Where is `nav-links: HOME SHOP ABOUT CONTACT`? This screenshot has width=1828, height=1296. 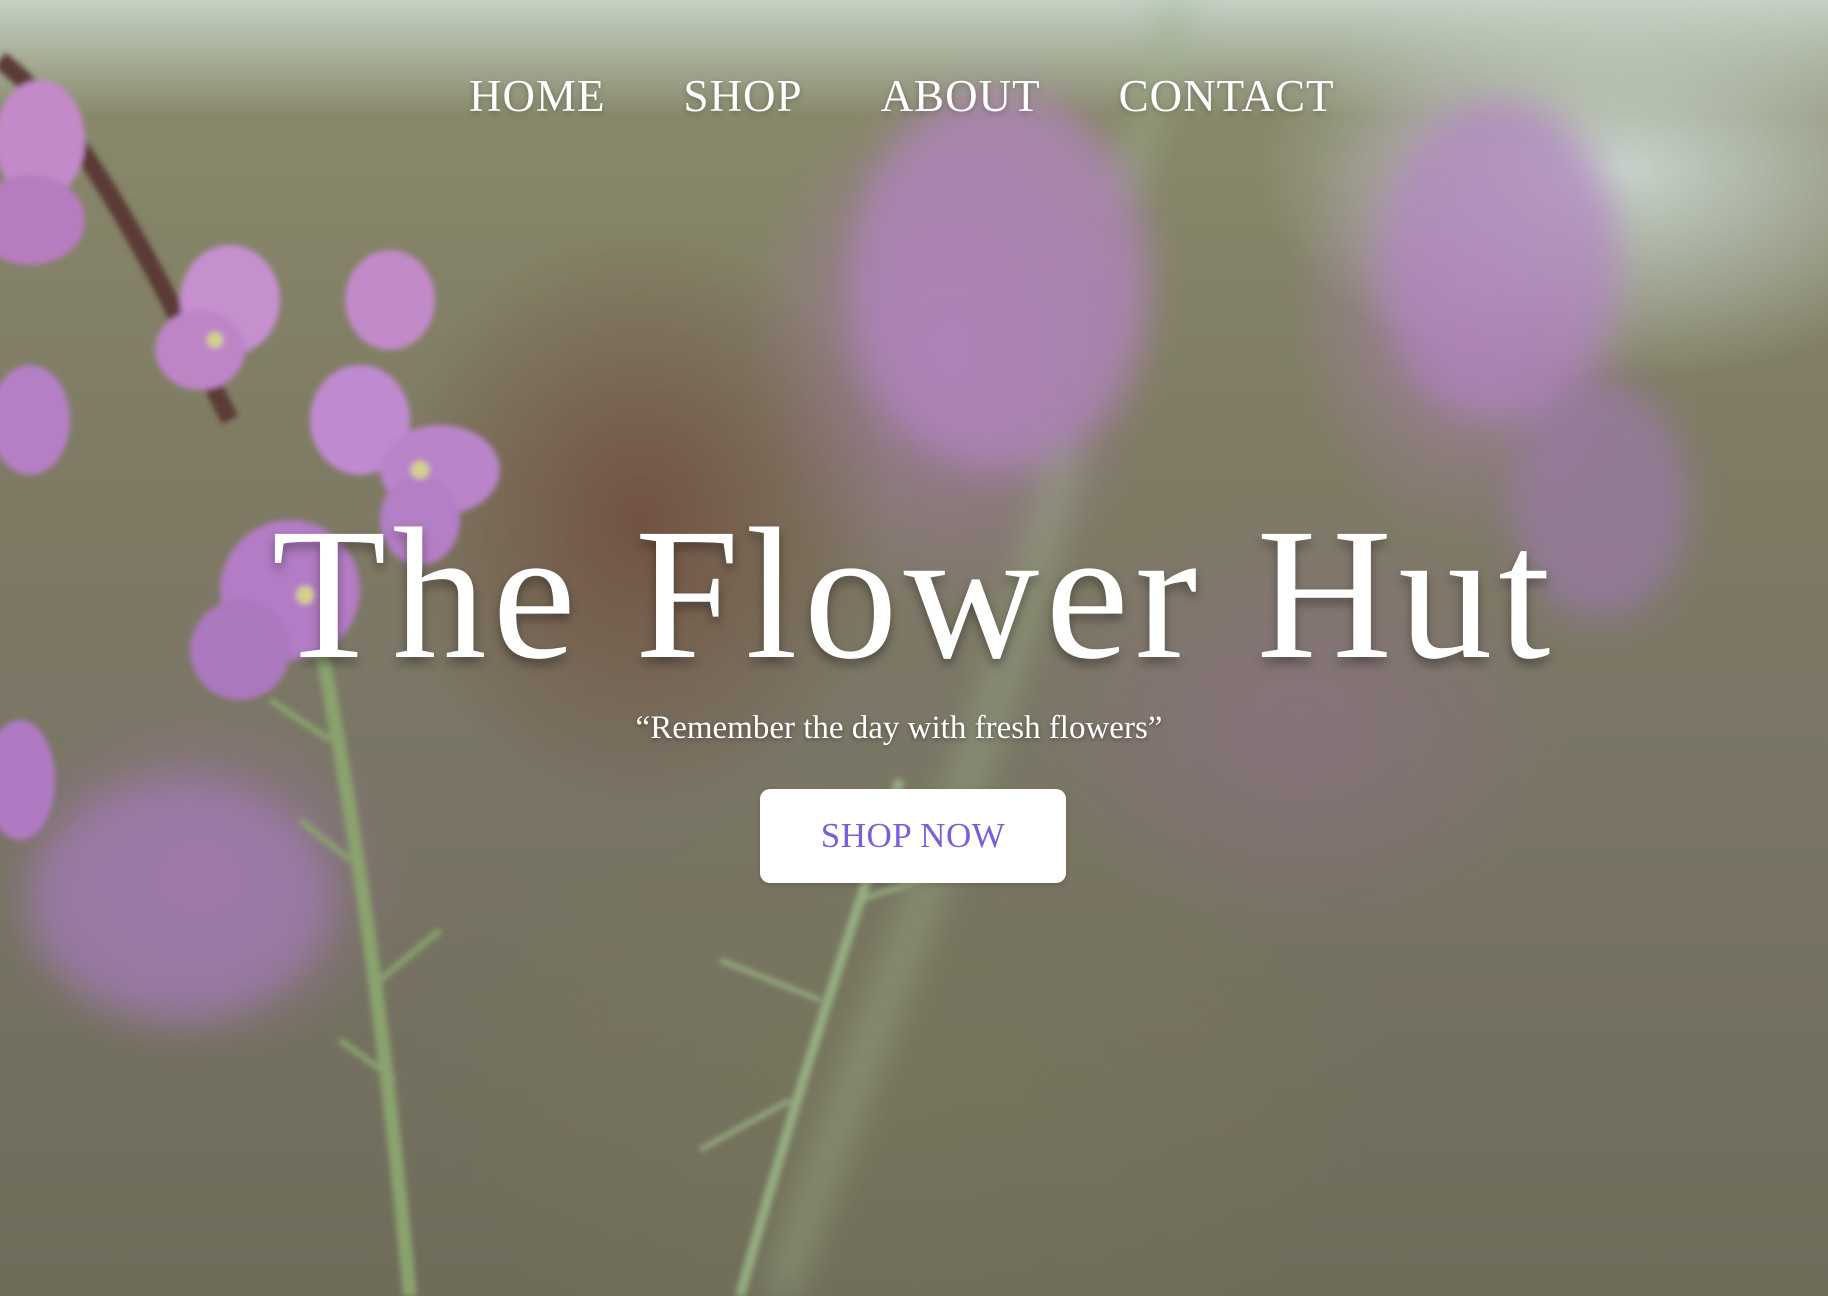
nav-links: HOME SHOP ABOUT CONTACT is located at coordinates (901, 96).